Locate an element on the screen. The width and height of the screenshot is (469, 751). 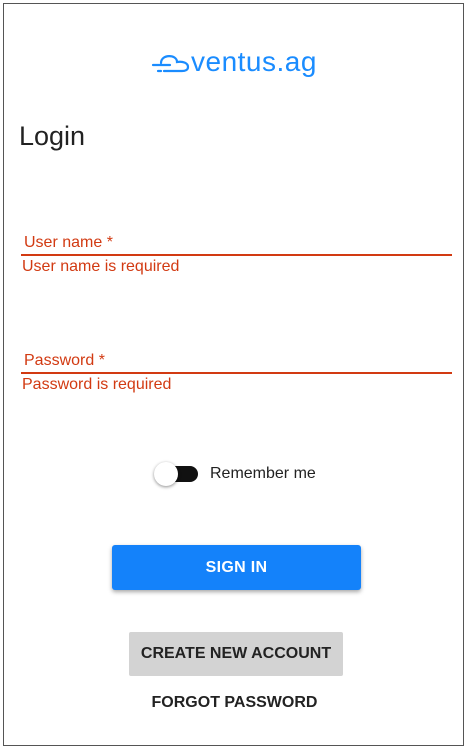
sign-in-button: SIGN IN is located at coordinates (236, 567).